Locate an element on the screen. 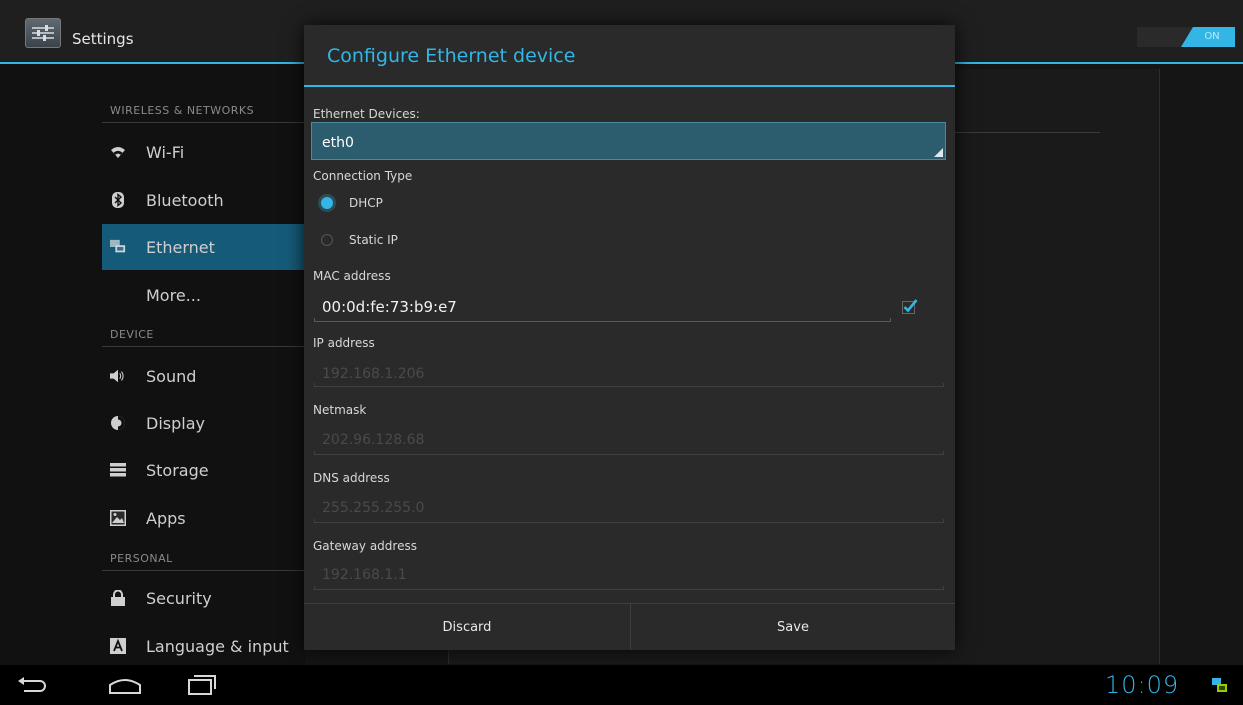  dropdown-arrow-icon is located at coordinates (938, 152).